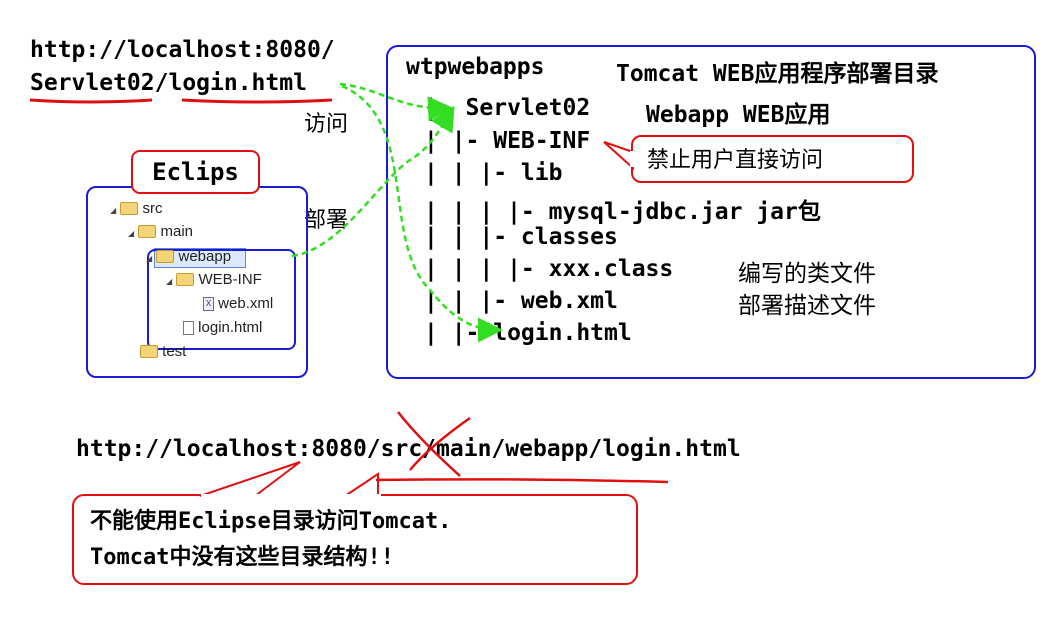 This screenshot has height=620, width=1064. What do you see at coordinates (396, 102) in the screenshot?
I see `access-arrow-servlet02` at bounding box center [396, 102].